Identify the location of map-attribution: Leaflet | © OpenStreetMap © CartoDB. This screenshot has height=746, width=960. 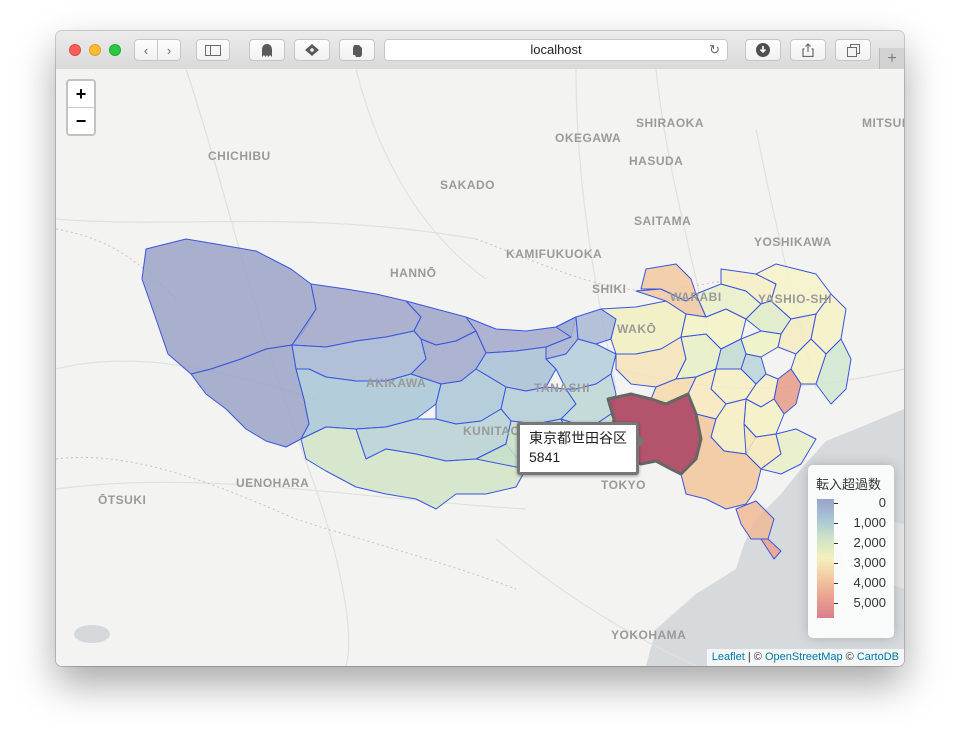
(805, 657).